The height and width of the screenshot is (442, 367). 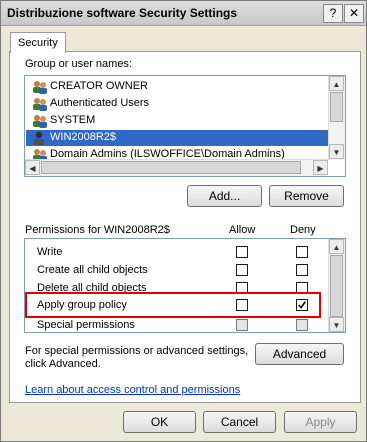 What do you see at coordinates (179, 138) in the screenshot?
I see `list-item-user-selected: WIN2008R2$` at bounding box center [179, 138].